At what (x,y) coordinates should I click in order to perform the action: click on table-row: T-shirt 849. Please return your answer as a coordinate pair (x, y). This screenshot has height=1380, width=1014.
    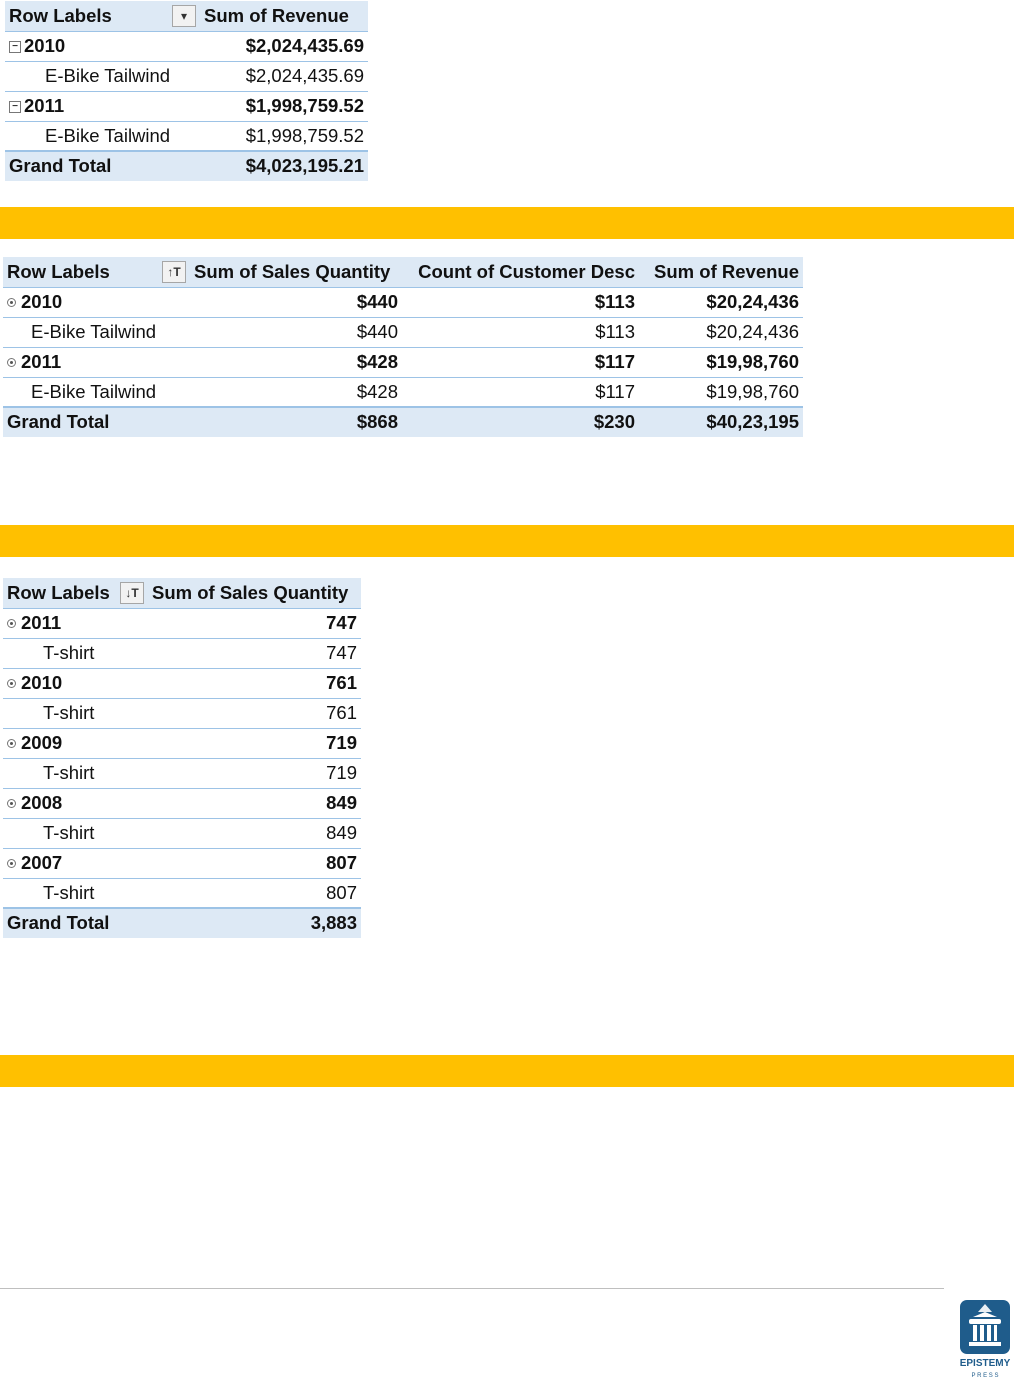
    Looking at the image, I should click on (182, 833).